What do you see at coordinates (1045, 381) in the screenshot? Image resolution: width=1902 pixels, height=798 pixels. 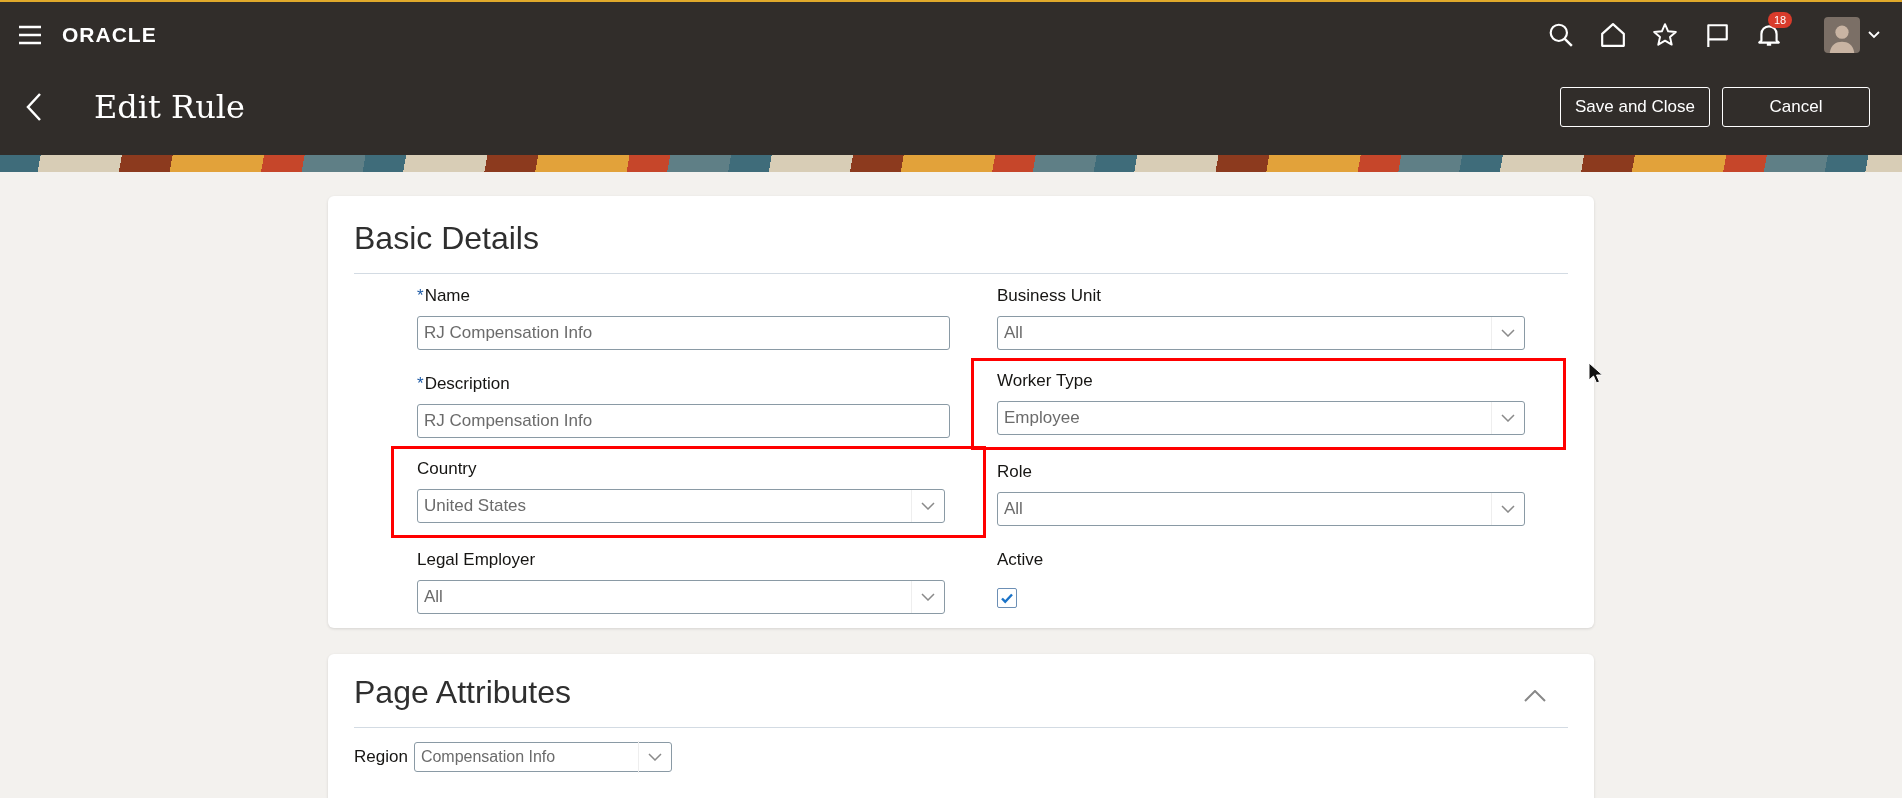 I see `field-label: Worker Type` at bounding box center [1045, 381].